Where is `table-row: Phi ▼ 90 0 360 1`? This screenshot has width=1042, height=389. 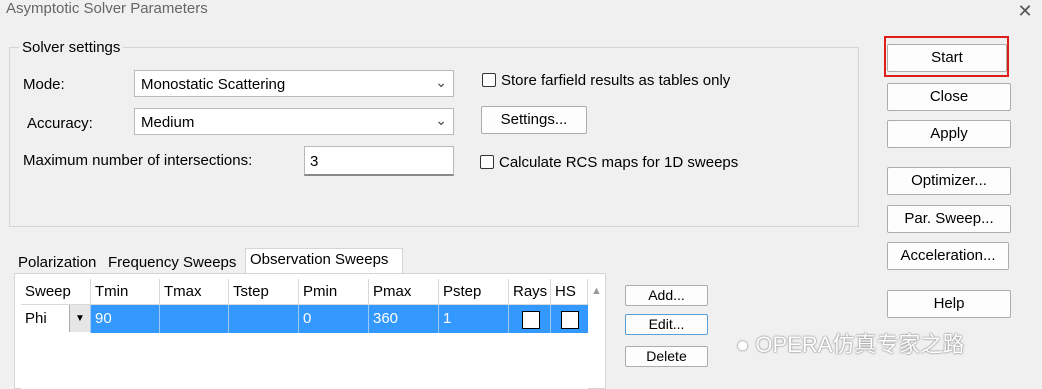 table-row: Phi ▼ 90 0 360 1 is located at coordinates (304, 319).